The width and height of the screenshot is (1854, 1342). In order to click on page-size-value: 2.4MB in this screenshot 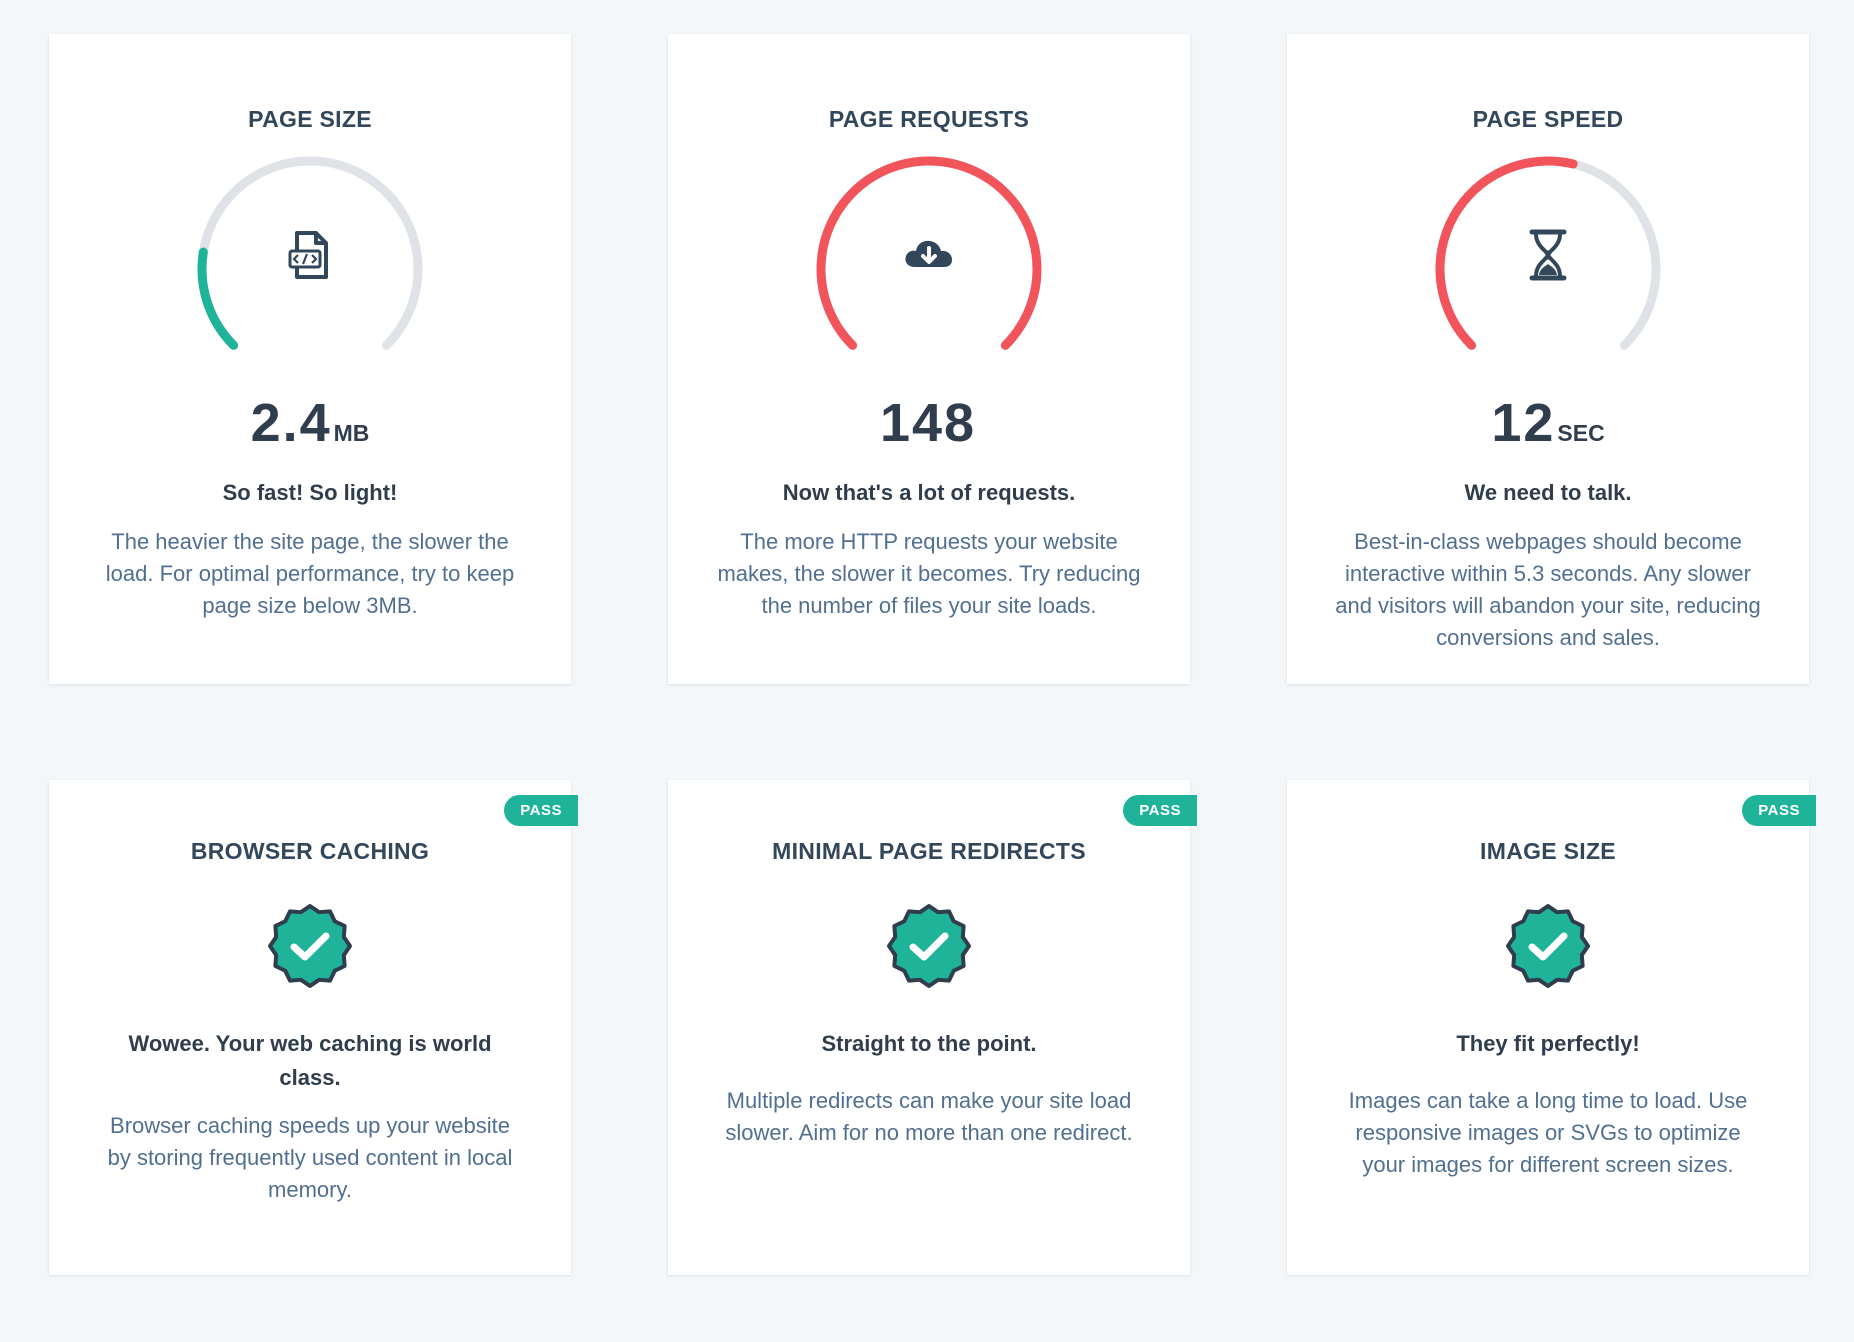, I will do `click(310, 427)`.